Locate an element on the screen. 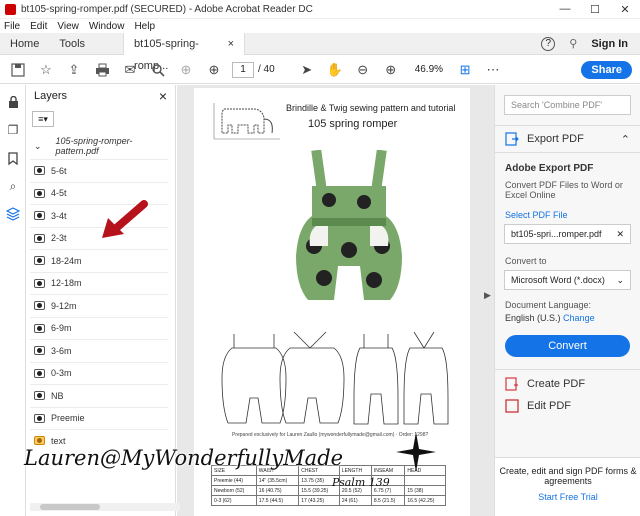 The height and width of the screenshot is (516, 640). layer-item: Preemie is located at coordinates (99, 418).